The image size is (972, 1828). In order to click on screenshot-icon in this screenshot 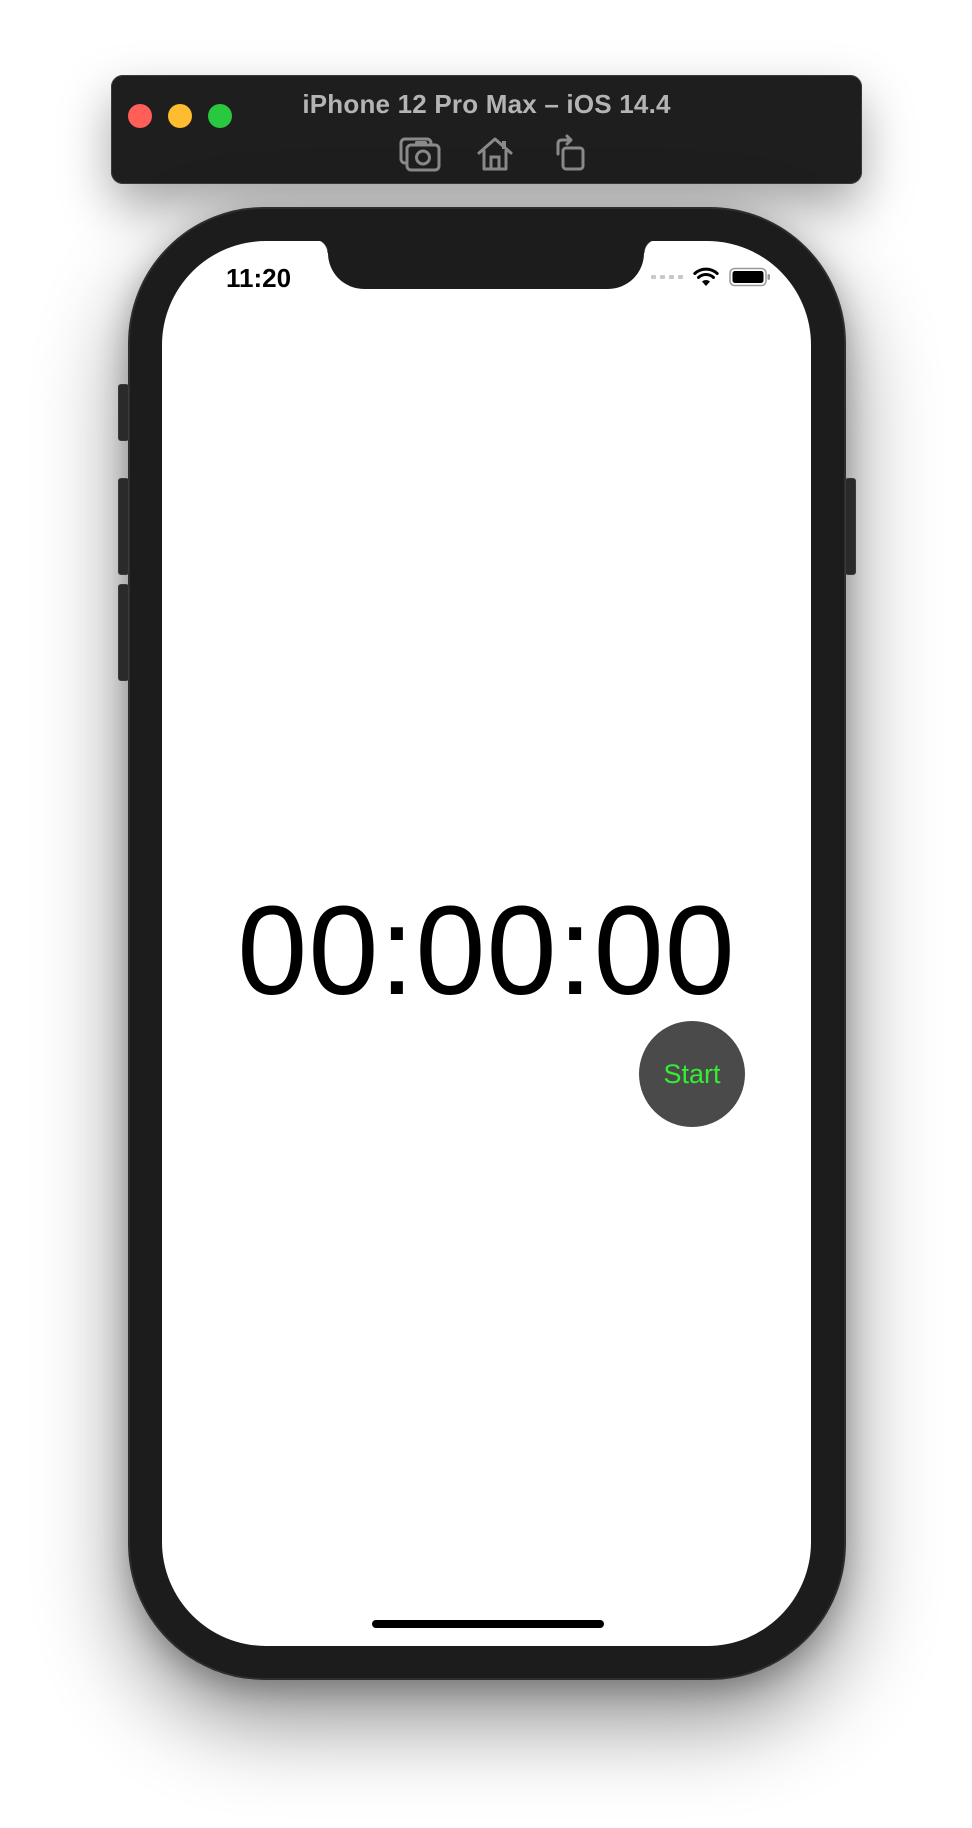, I will do `click(420, 154)`.